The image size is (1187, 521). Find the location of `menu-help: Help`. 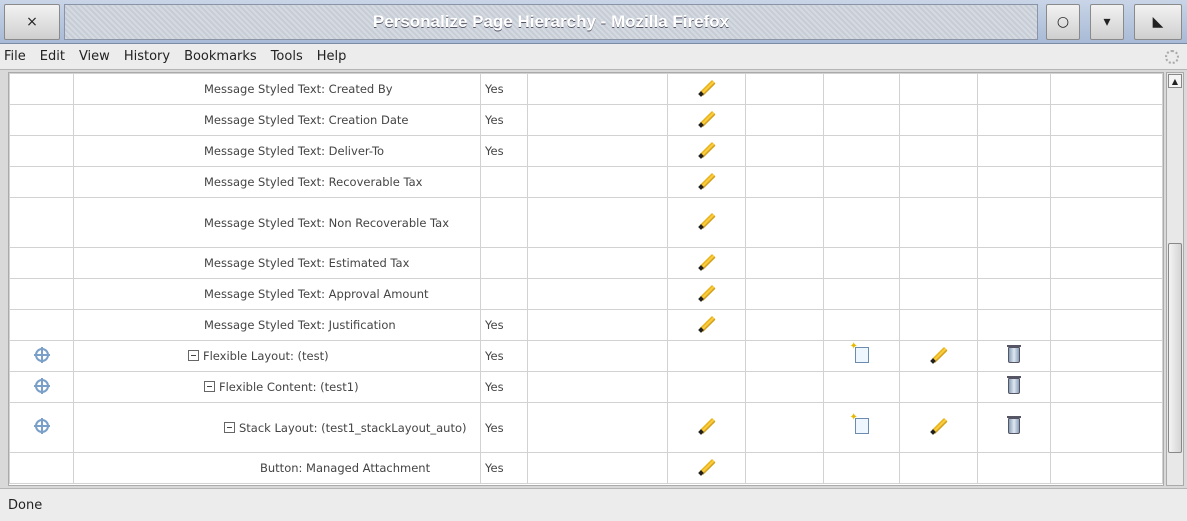

menu-help: Help is located at coordinates (332, 56).